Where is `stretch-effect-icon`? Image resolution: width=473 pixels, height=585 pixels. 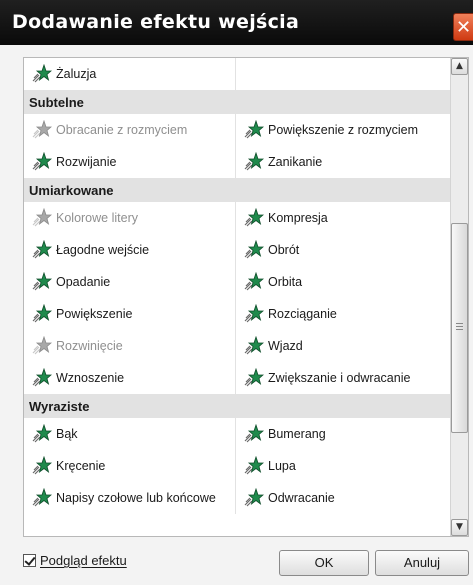
stretch-effect-icon is located at coordinates (254, 313).